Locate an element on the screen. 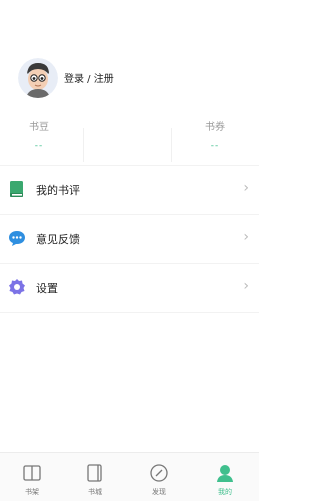 The width and height of the screenshot is (320, 501). stat-book-beans: 书豆 -- is located at coordinates (39, 134).